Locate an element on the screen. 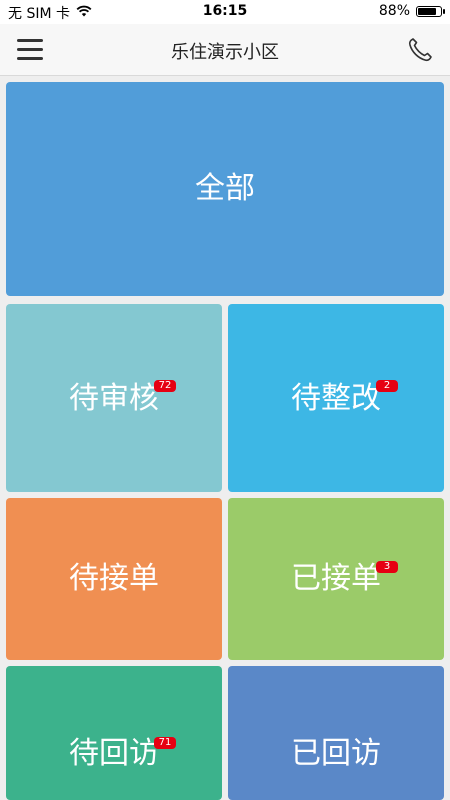 This screenshot has height=800, width=450. tile-pending-rectify: 待整改 2 is located at coordinates (336, 398).